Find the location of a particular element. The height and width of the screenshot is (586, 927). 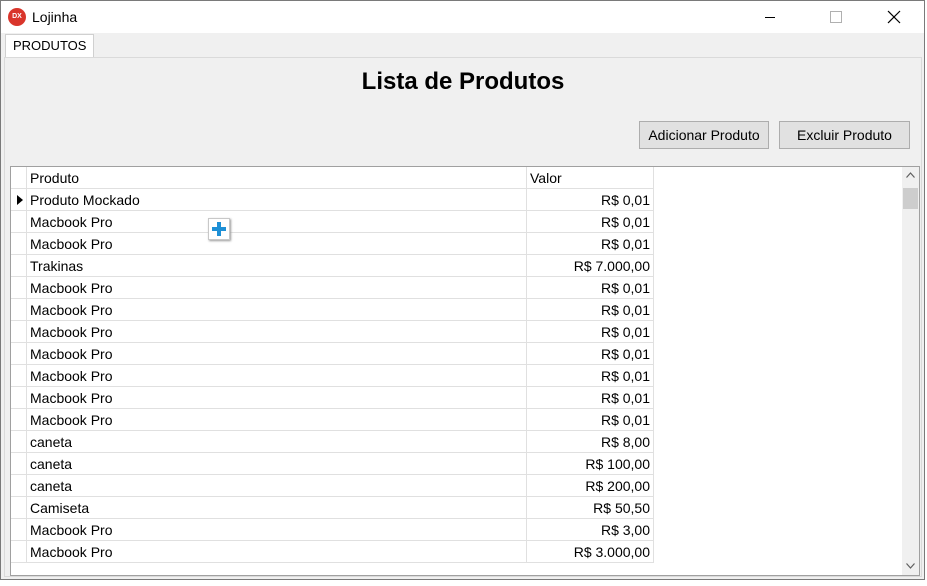

table-row: Camiseta R$ 50,50 is located at coordinates (332, 508).